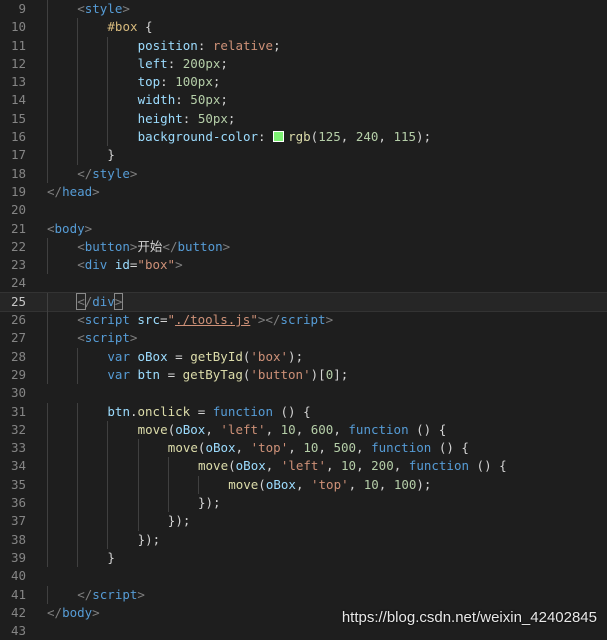 This screenshot has width=607, height=640. Describe the element at coordinates (209, 46) in the screenshot. I see `code-text: position: relative;` at that location.